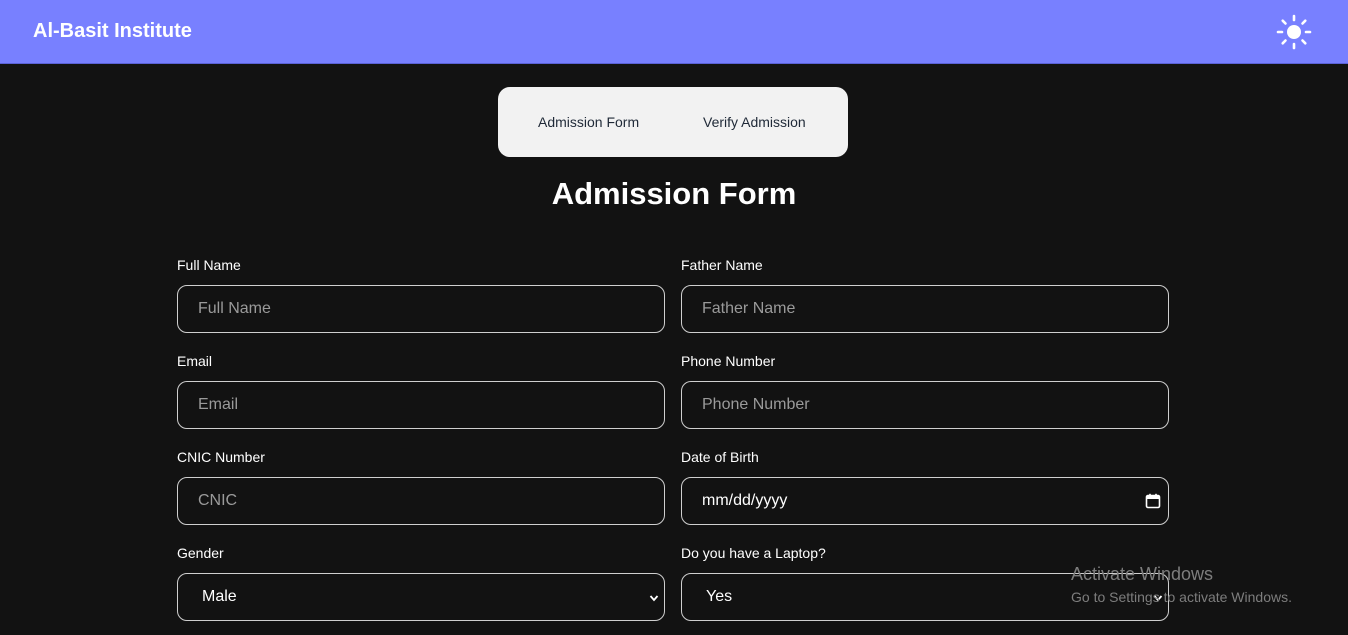  I want to click on father-name-label: Father Name, so click(722, 265).